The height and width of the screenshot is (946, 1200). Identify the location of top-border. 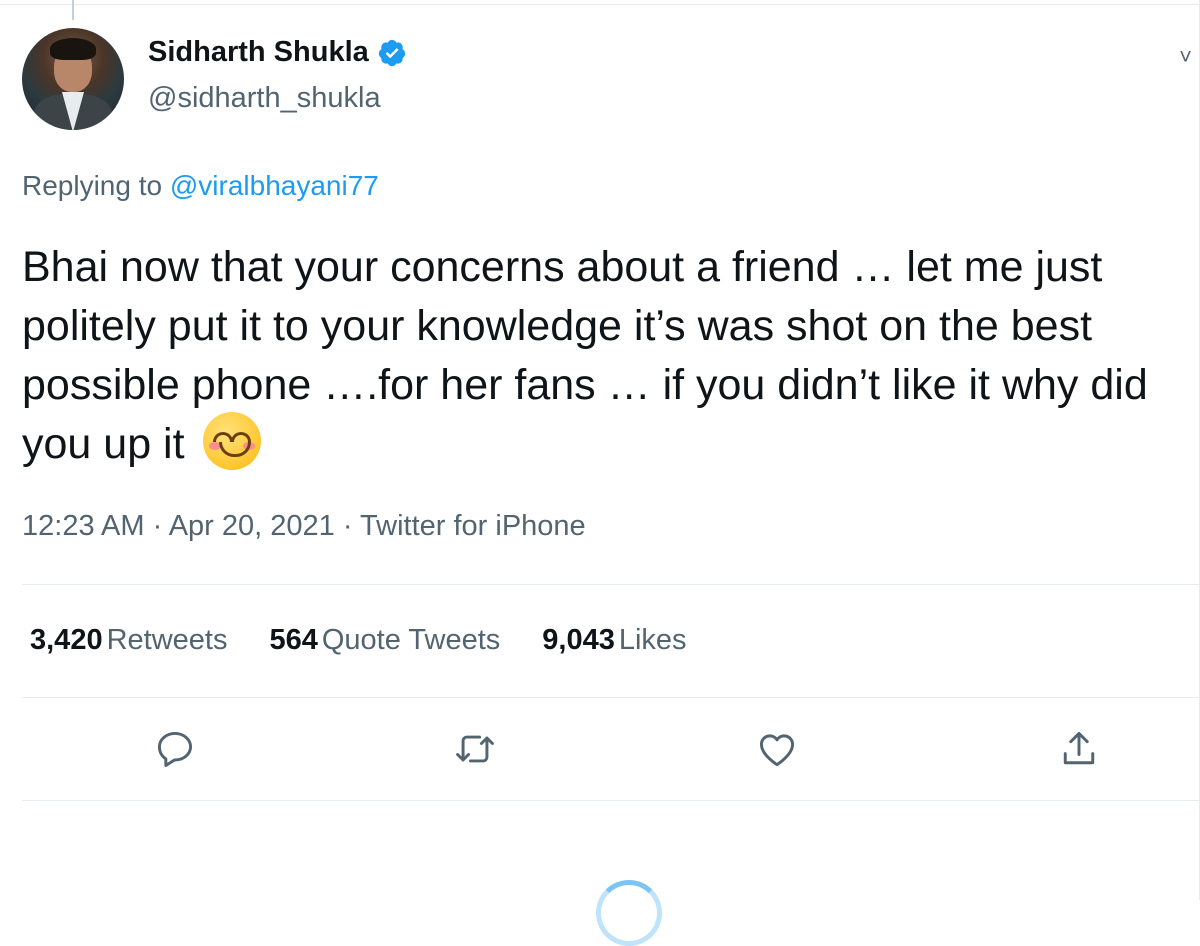
(600, 4).